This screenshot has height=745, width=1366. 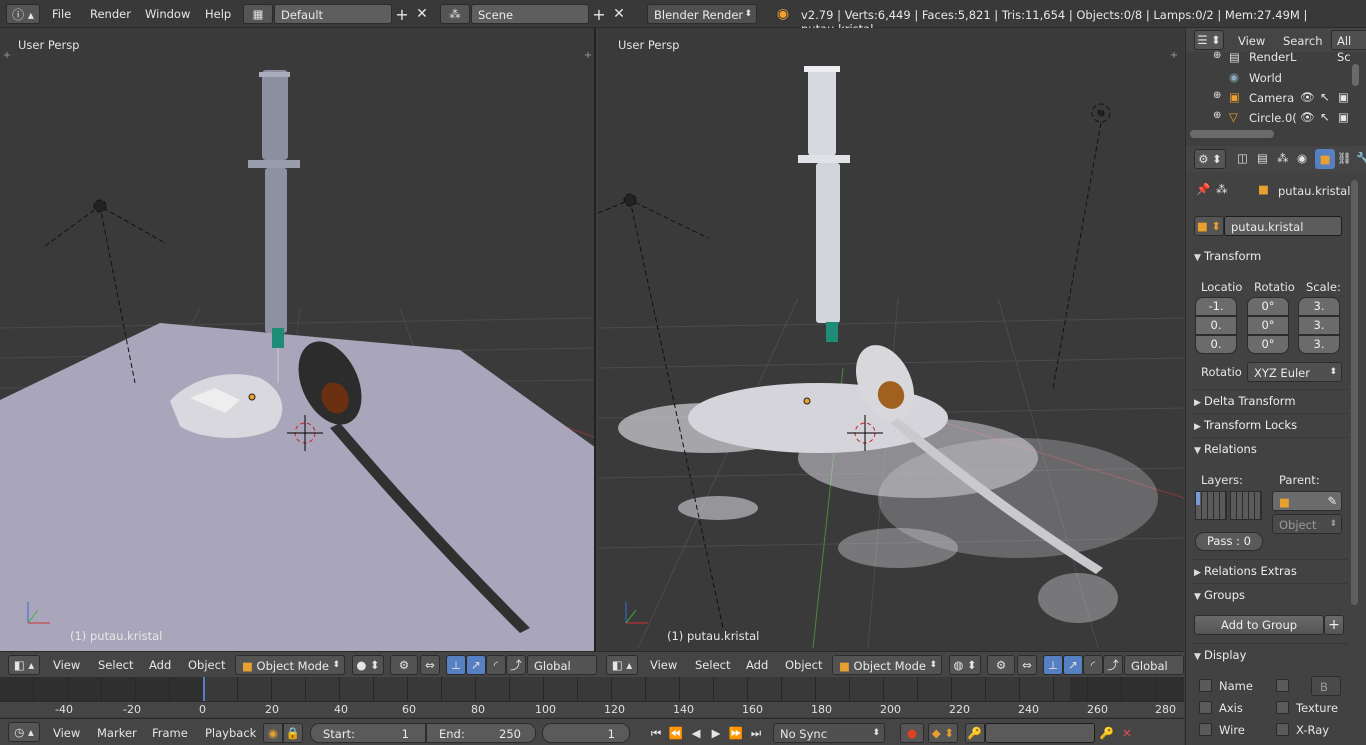 I want to click on eye-icon: 👁, so click(x=1307, y=97).